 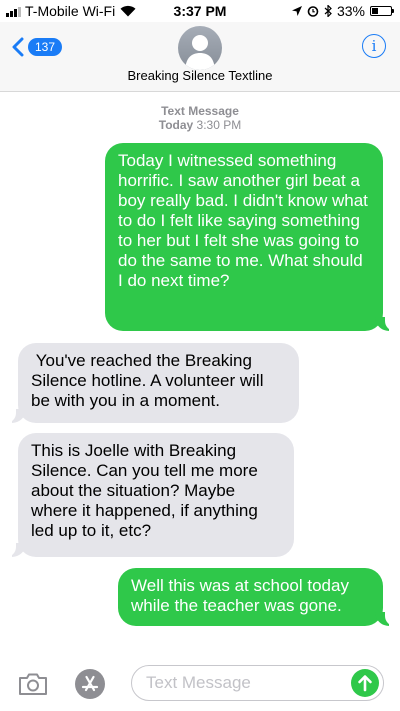 I want to click on message-composer, so click(x=200, y=682).